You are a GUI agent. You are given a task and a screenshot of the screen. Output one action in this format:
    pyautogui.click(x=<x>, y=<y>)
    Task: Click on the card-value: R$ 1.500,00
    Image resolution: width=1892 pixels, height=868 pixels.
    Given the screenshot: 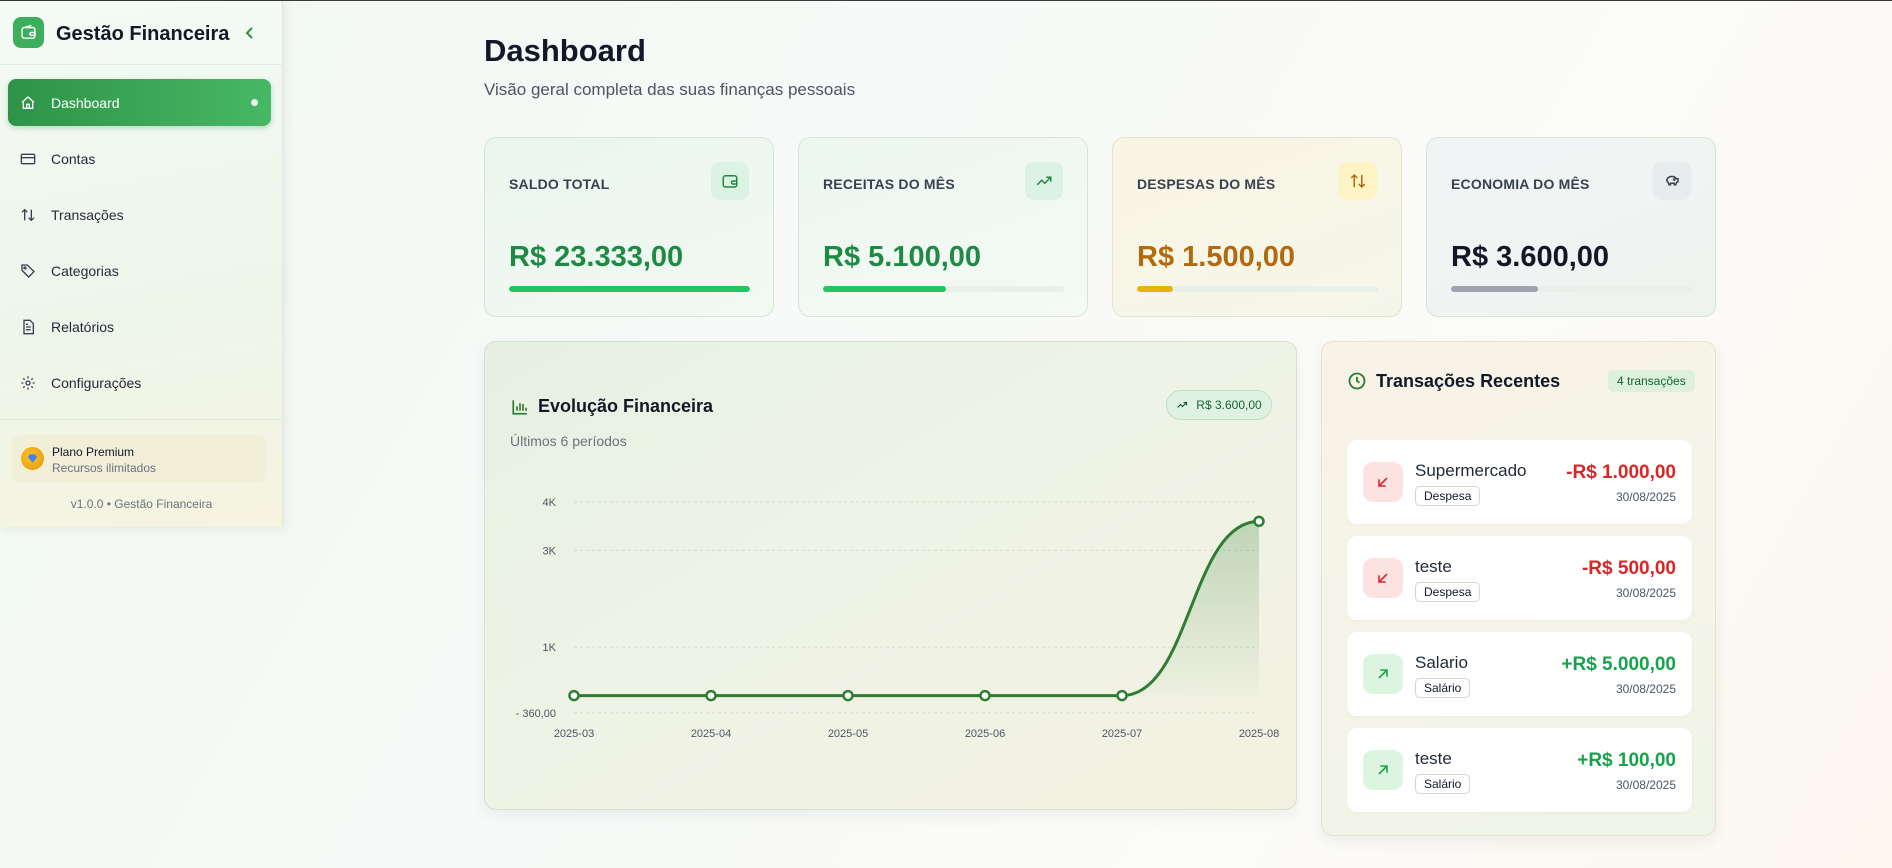 What is the action you would take?
    pyautogui.click(x=1216, y=257)
    